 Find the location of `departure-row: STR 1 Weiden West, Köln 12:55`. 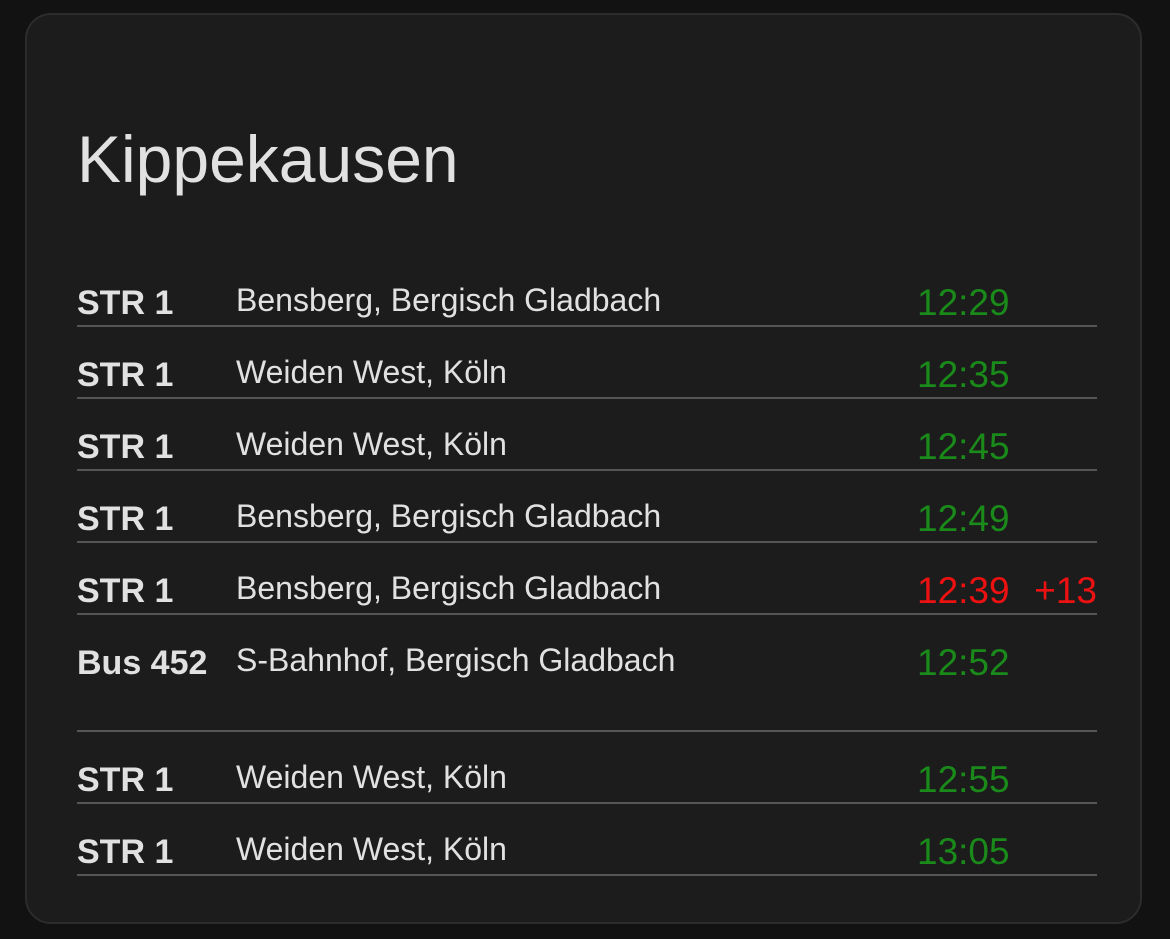

departure-row: STR 1 Weiden West, Köln 12:55 is located at coordinates (587, 768).